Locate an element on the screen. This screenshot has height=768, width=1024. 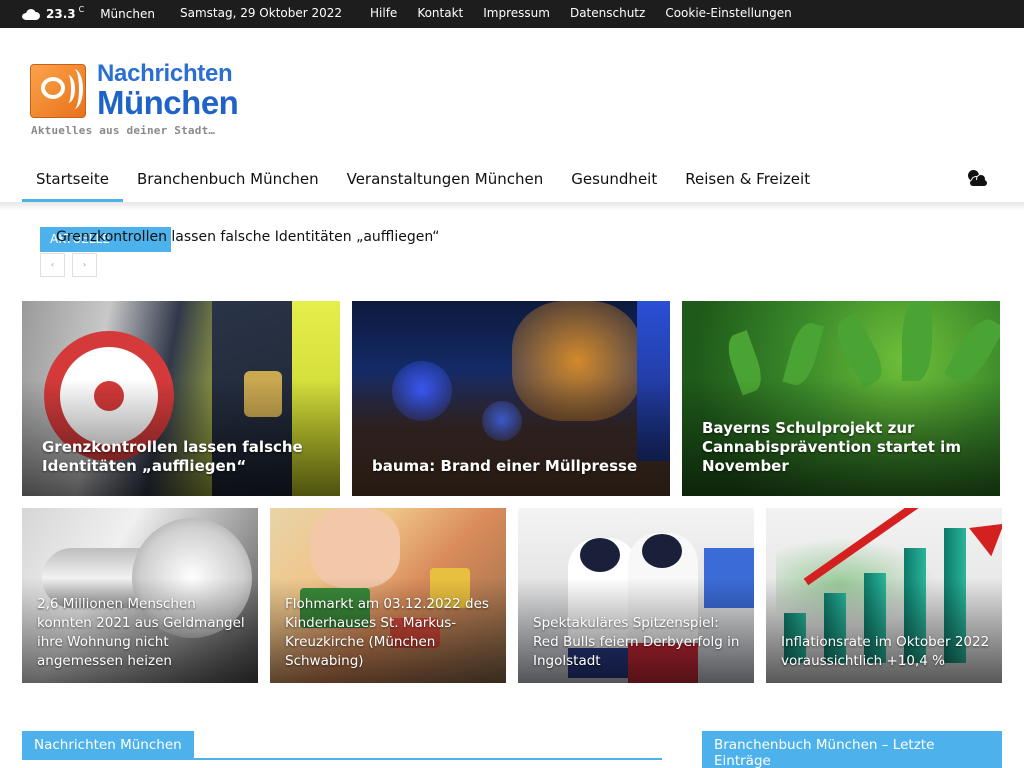
section-title-nachrichten: Nachrichten München is located at coordinates (108, 745).